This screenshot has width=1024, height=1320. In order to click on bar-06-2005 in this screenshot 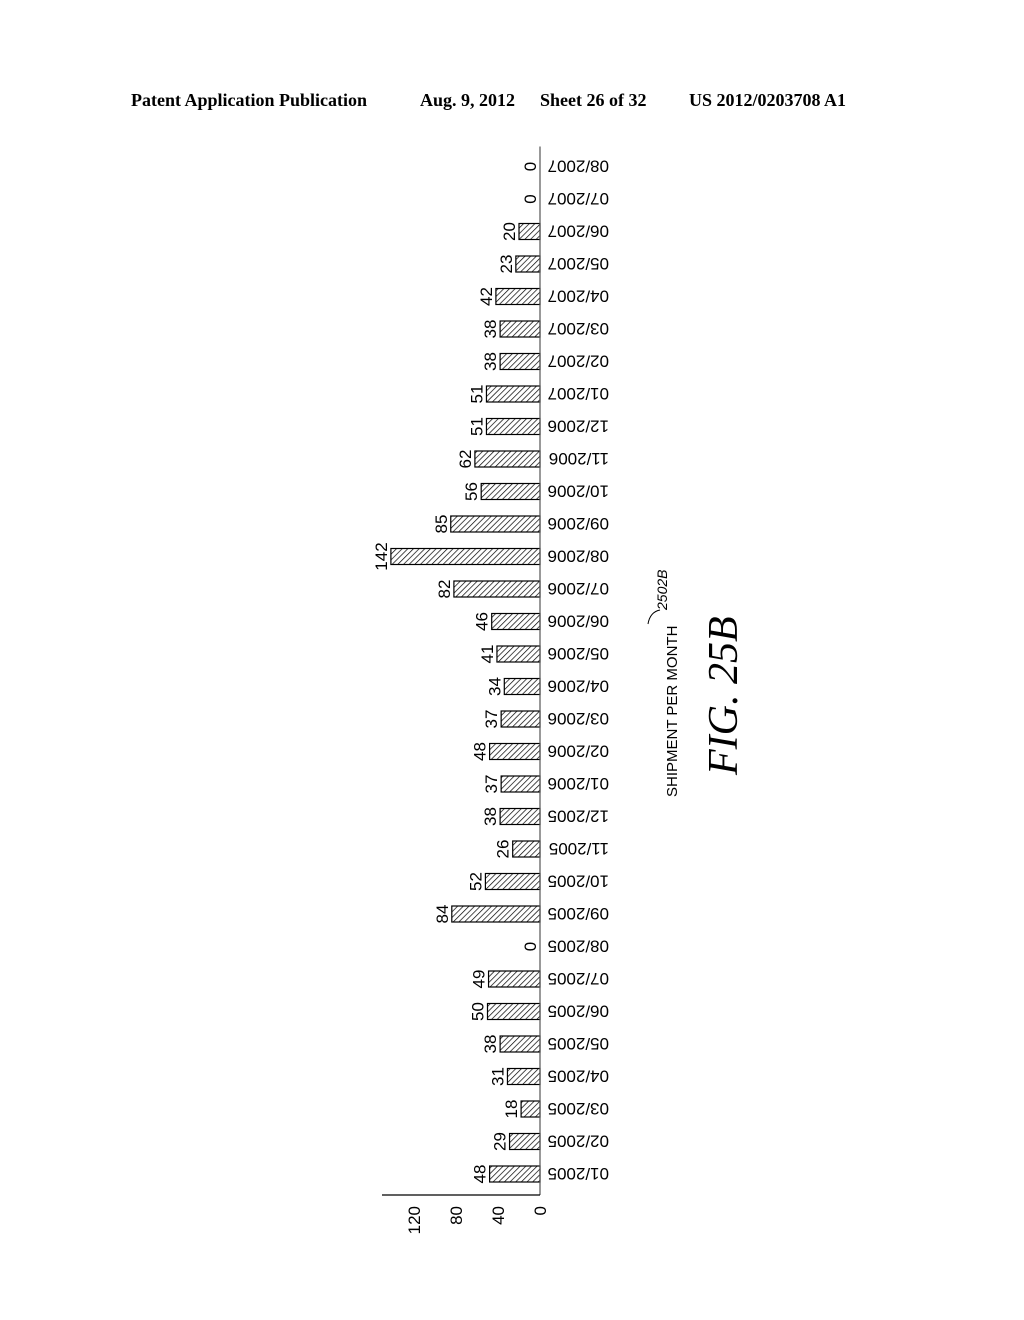, I will do `click(513, 1011)`.